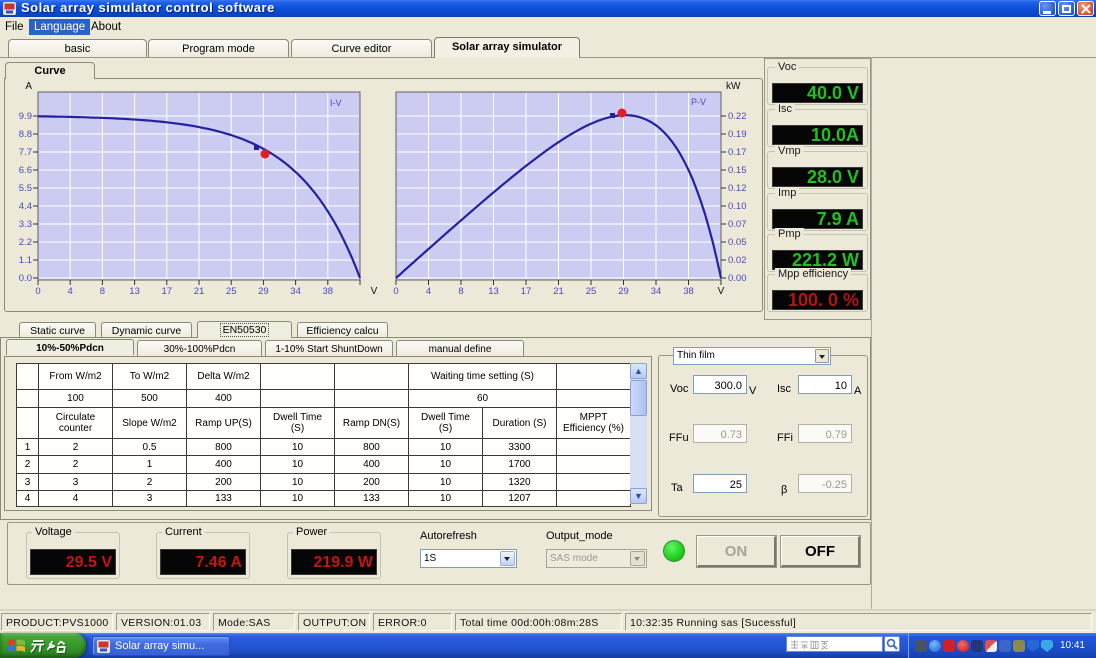 This screenshot has height=658, width=1096. Describe the element at coordinates (737, 278) in the screenshot. I see `svg-text: 0.00` at that location.